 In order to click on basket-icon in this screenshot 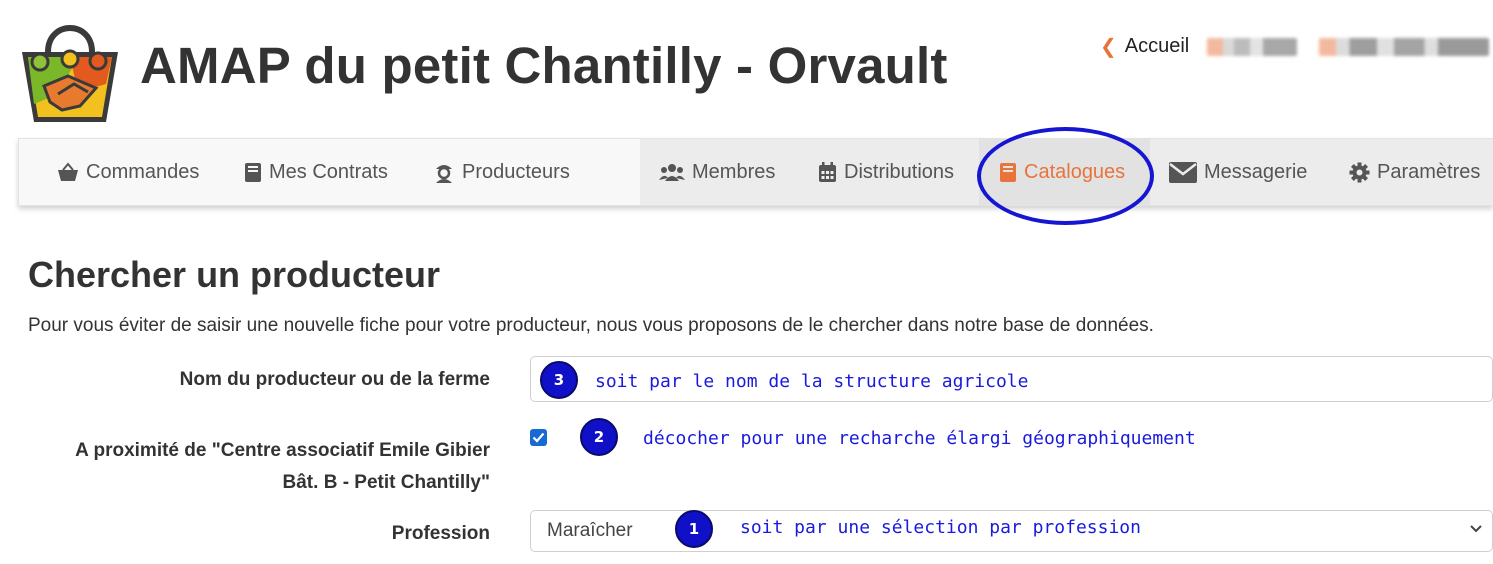, I will do `click(68, 171)`.